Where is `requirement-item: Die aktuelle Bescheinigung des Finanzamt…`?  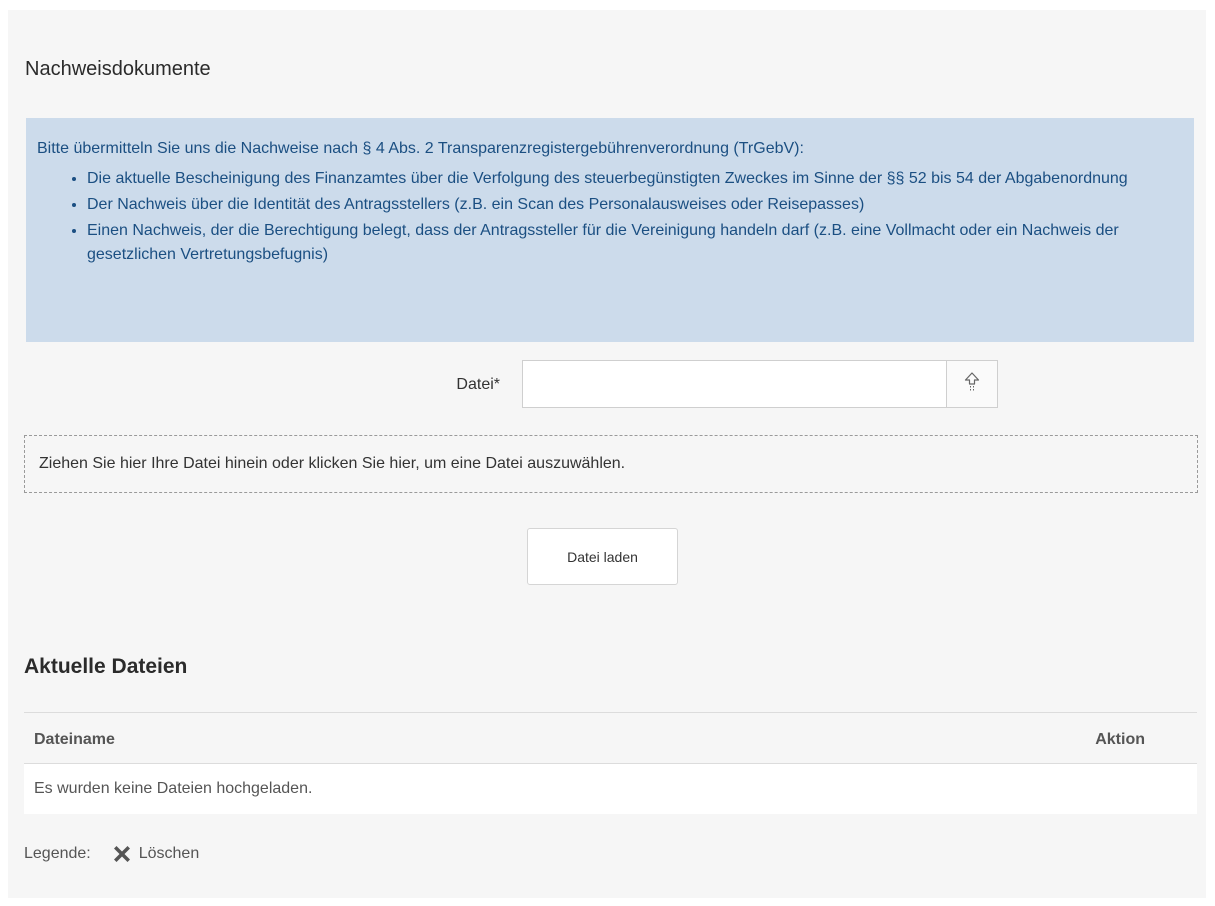 requirement-item: Die aktuelle Bescheinigung des Finanzamt… is located at coordinates (634, 179).